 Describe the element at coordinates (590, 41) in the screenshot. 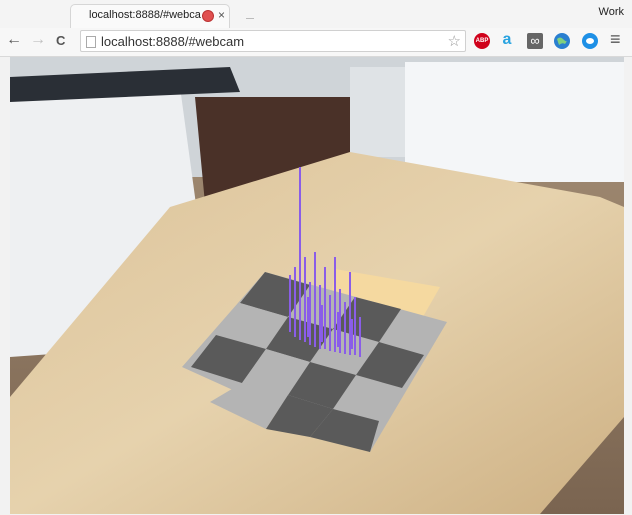

I see `chat-icon` at that location.